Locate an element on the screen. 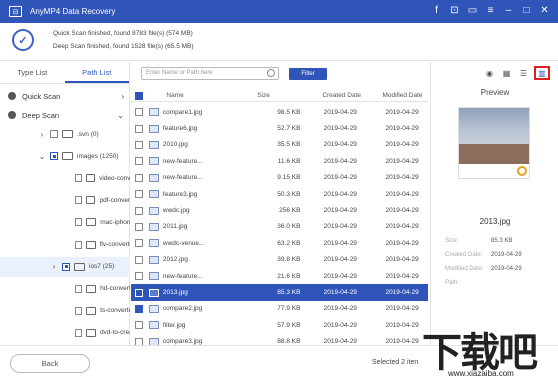 The width and height of the screenshot is (558, 380). table-row: feature6.jpg 52.7 KB 2019-04-29 2019-04-29 is located at coordinates (279, 128).